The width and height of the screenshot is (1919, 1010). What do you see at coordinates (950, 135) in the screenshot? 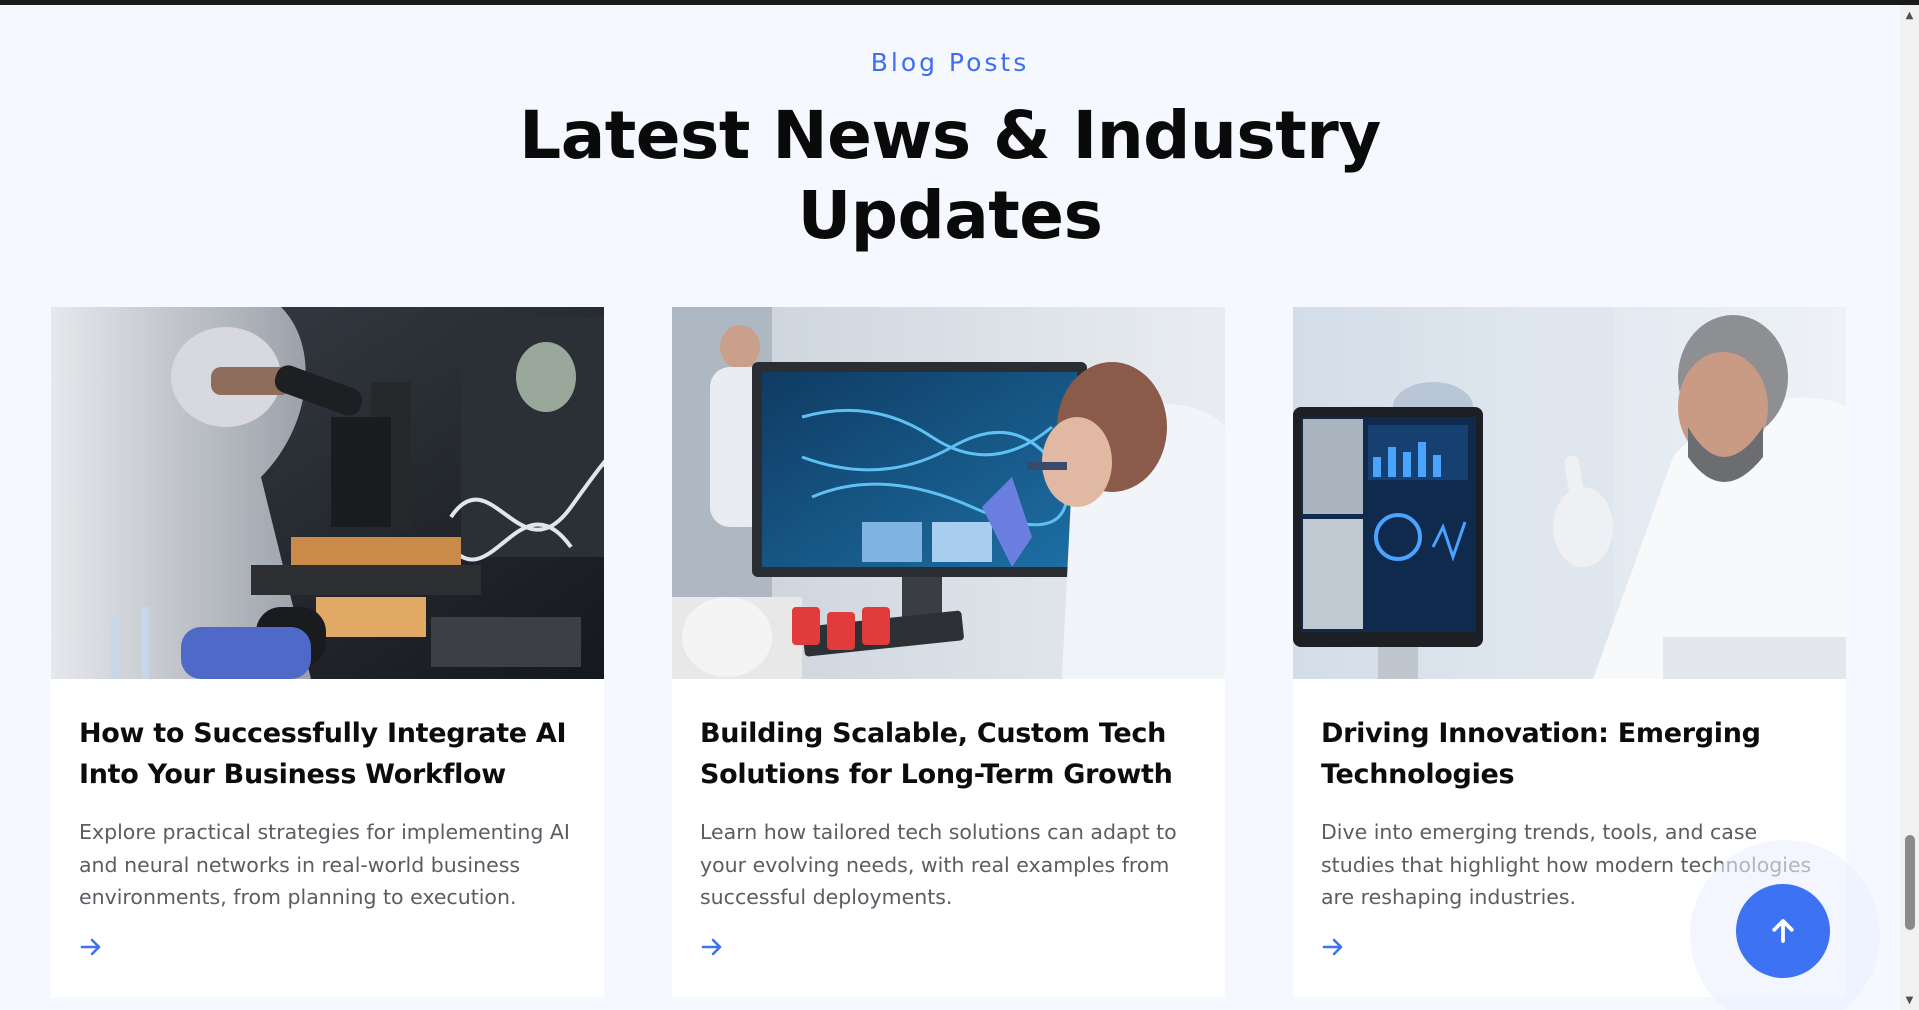
I see `heading-line-1: Latest News & Industry` at bounding box center [950, 135].